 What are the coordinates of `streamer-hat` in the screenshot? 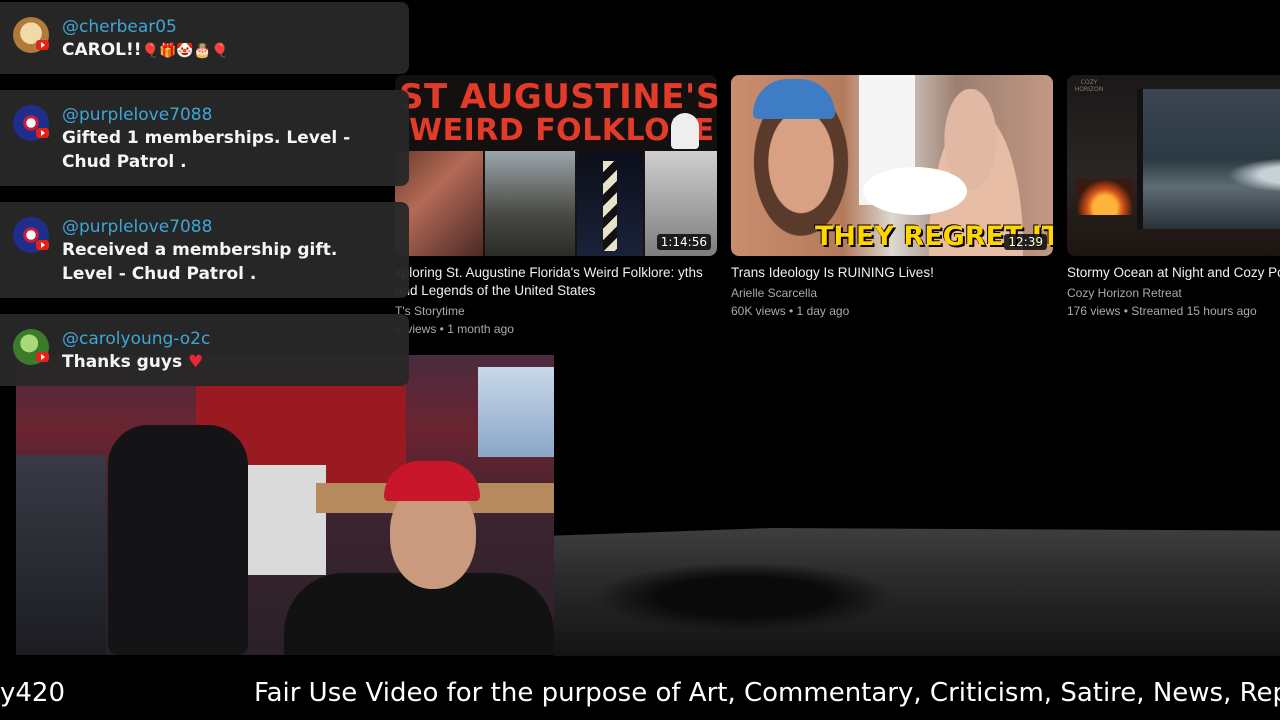 It's located at (432, 481).